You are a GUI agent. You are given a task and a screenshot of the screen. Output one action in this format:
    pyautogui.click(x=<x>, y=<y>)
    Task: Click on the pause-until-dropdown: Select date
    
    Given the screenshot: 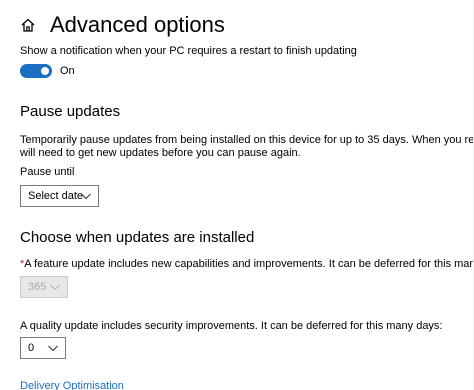 What is the action you would take?
    pyautogui.click(x=59, y=196)
    